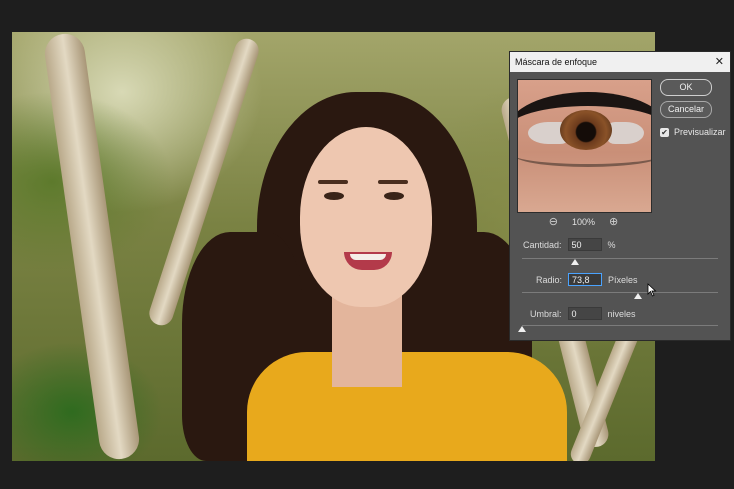 The image size is (734, 489). I want to click on preview-thumbnail, so click(584, 146).